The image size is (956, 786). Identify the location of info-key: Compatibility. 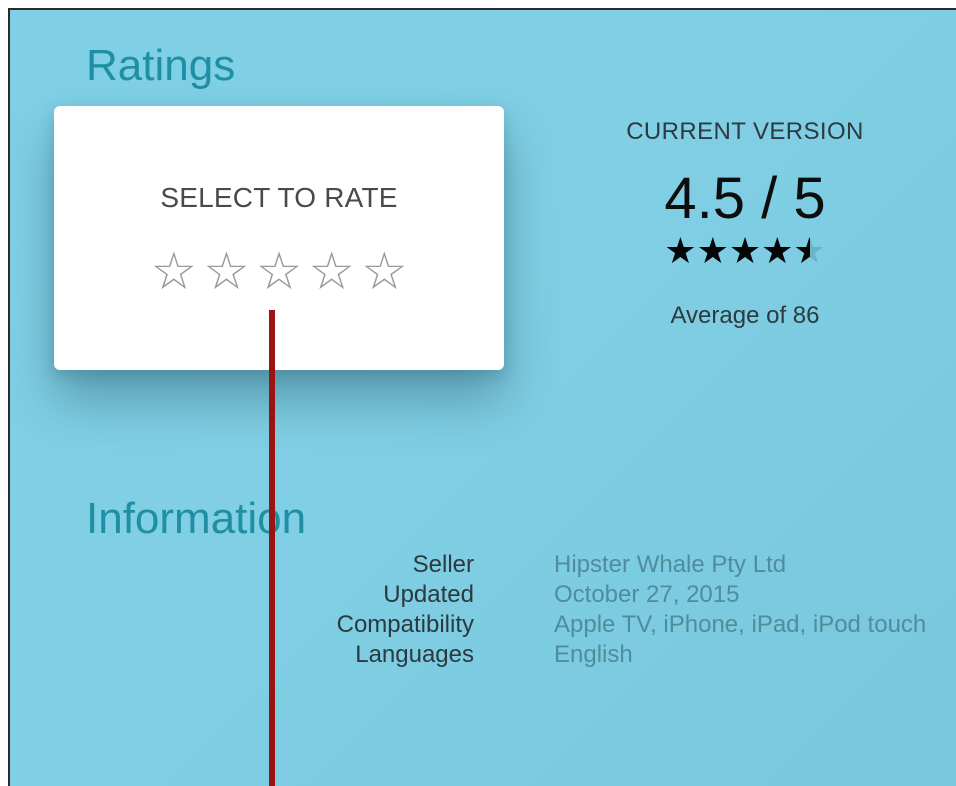
(405, 624).